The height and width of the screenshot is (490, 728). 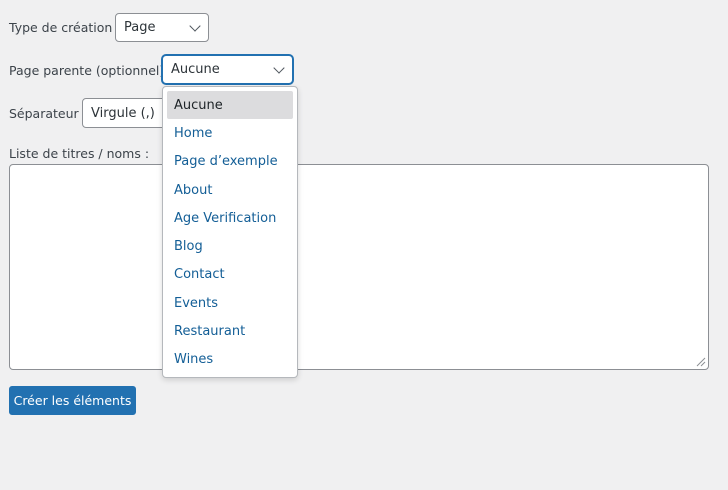 I want to click on type-label: Type de création :, so click(x=65, y=27).